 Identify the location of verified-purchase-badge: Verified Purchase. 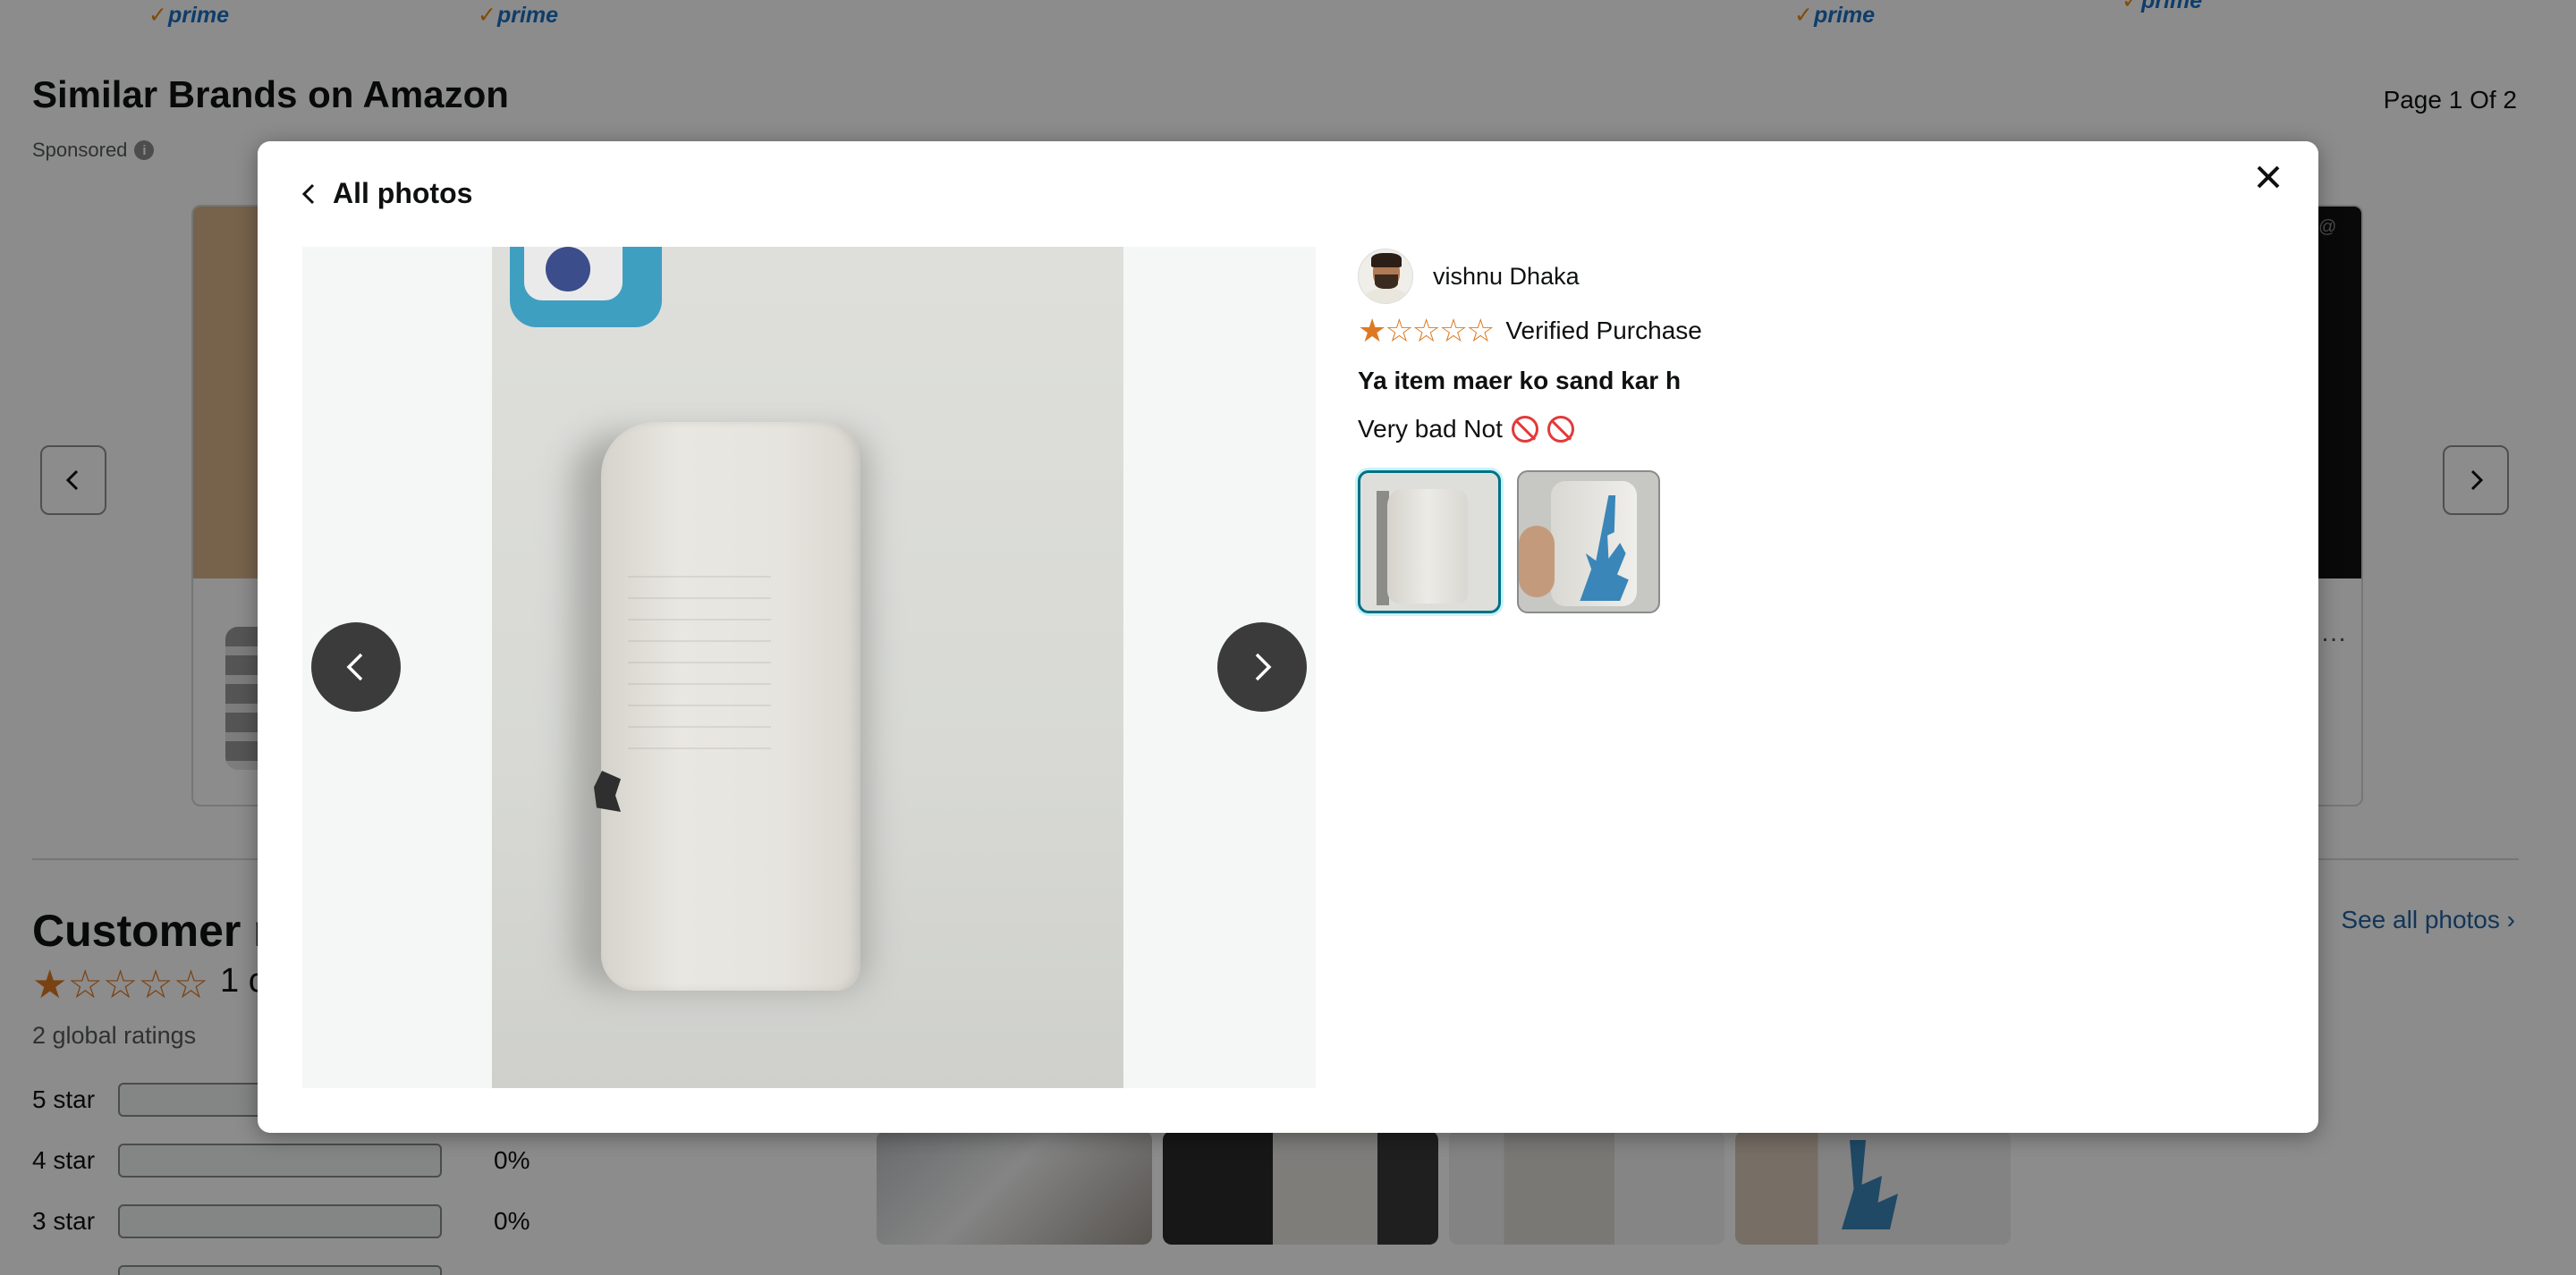
(1603, 330).